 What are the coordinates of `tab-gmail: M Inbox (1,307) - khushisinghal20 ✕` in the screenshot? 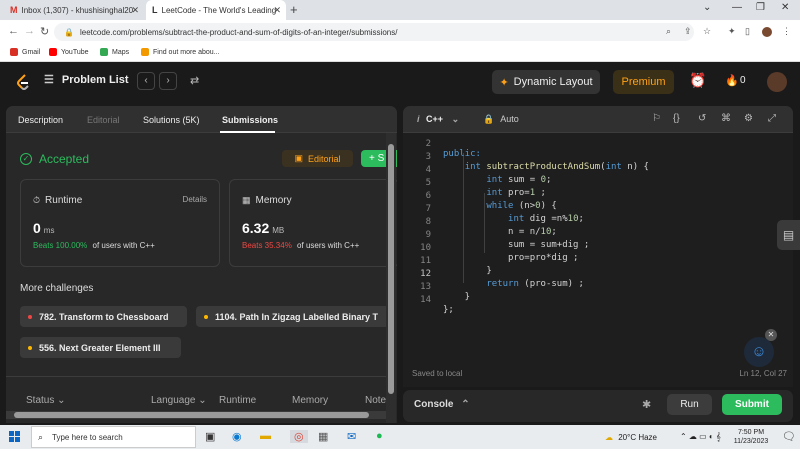 It's located at (74, 10).